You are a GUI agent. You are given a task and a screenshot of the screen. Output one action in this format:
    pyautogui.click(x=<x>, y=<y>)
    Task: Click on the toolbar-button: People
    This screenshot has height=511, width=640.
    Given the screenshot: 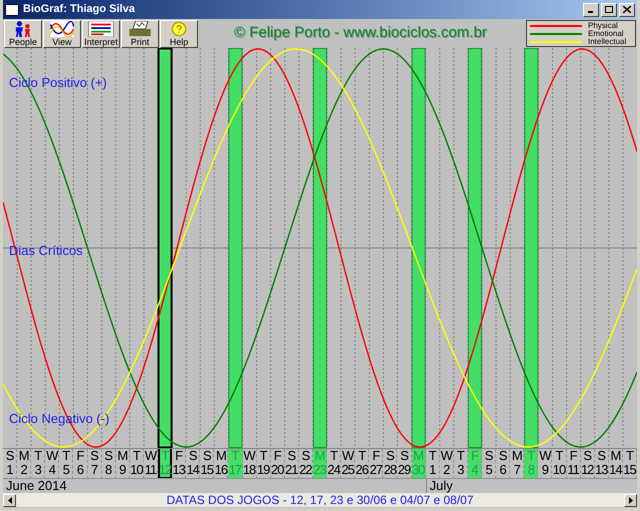 What is the action you would take?
    pyautogui.click(x=23, y=34)
    